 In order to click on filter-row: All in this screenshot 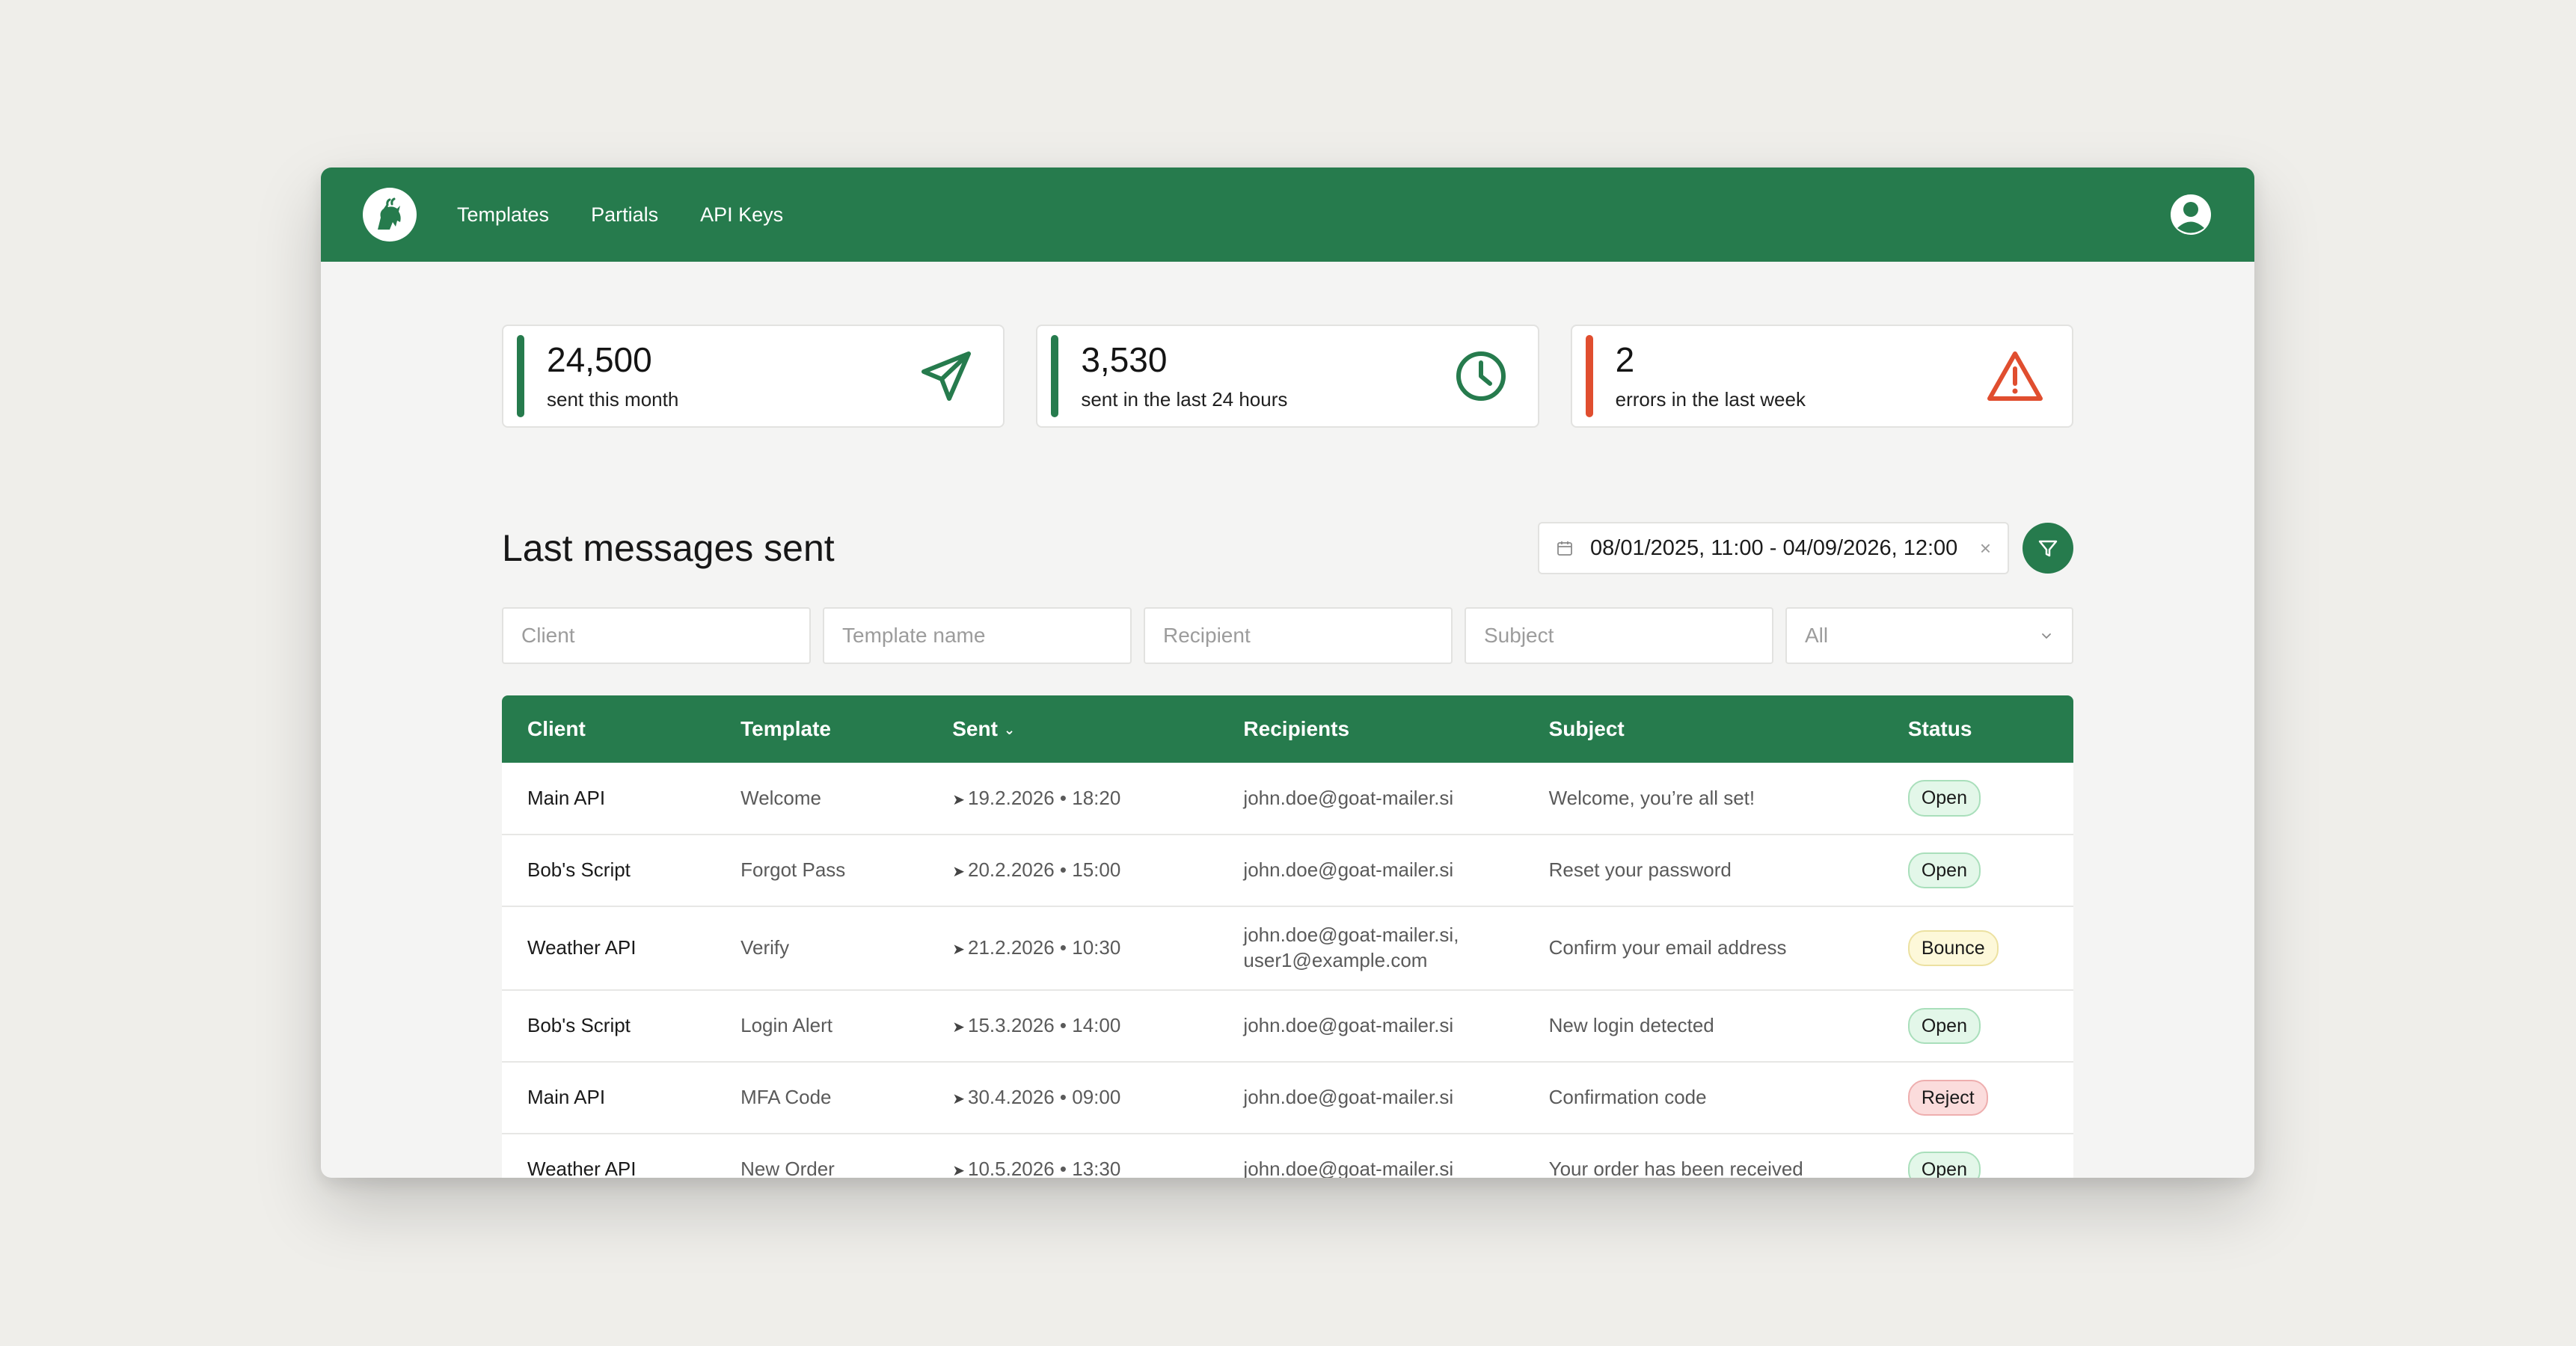, I will do `click(1287, 635)`.